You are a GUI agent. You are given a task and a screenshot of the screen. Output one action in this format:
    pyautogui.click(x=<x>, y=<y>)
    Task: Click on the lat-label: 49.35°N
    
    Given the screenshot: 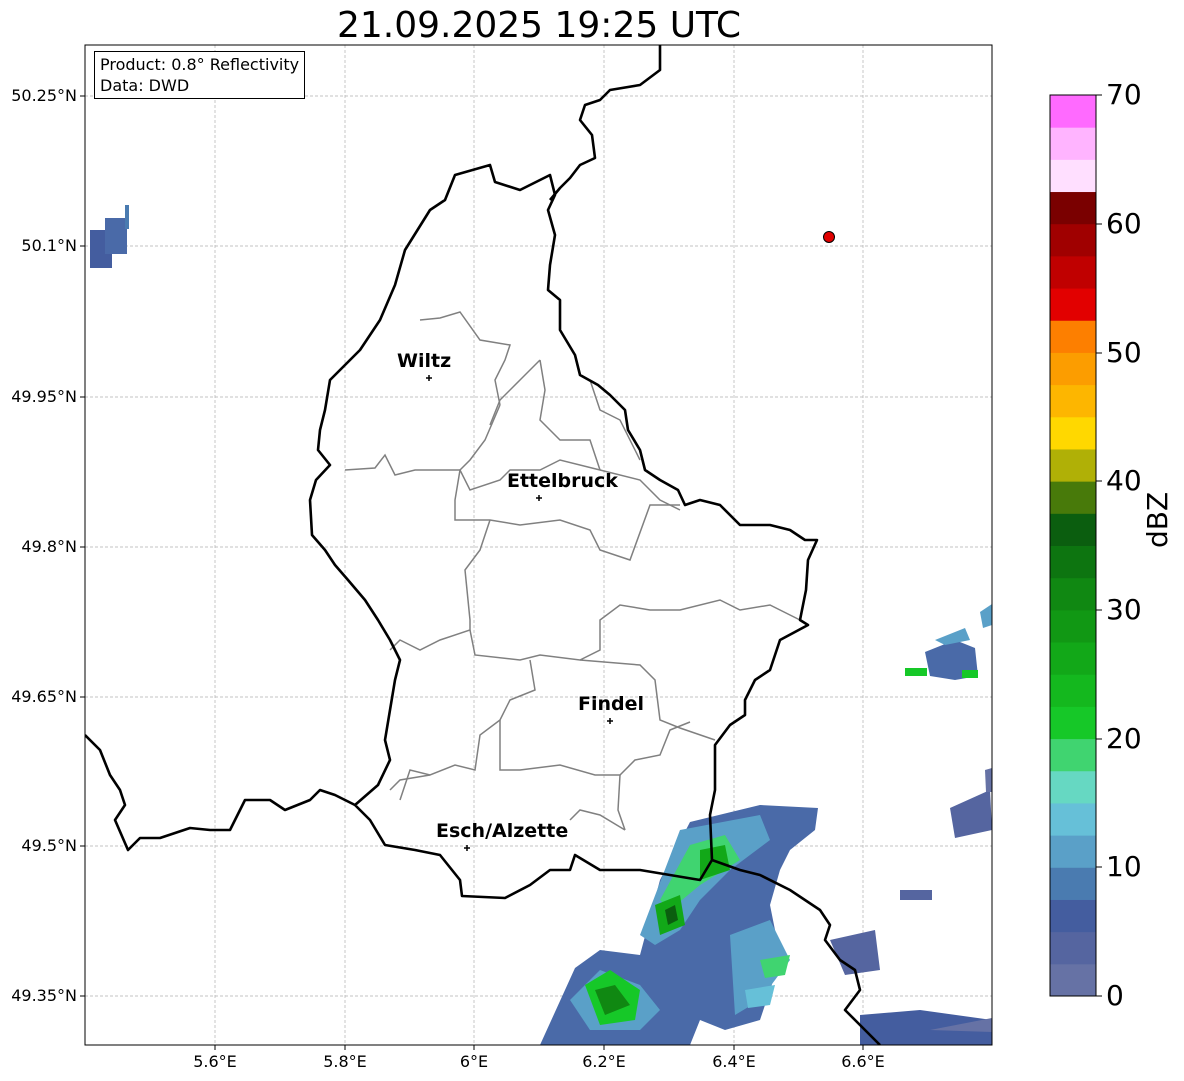 What is the action you would take?
    pyautogui.click(x=44, y=995)
    